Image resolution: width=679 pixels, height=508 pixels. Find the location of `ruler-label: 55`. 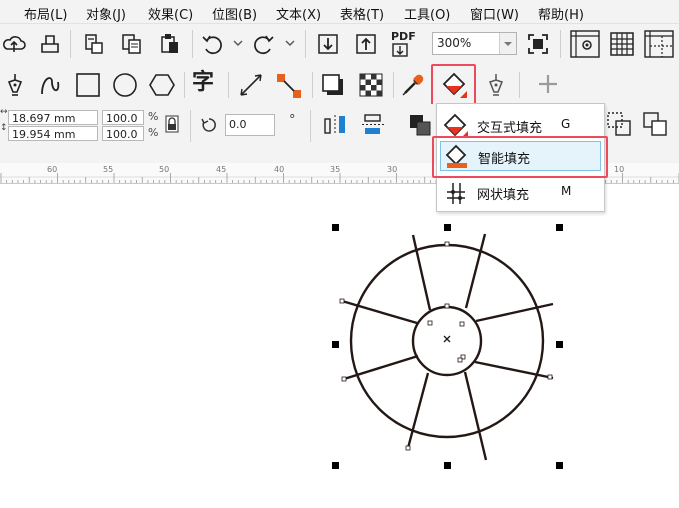

ruler-label: 55 is located at coordinates (108, 169).